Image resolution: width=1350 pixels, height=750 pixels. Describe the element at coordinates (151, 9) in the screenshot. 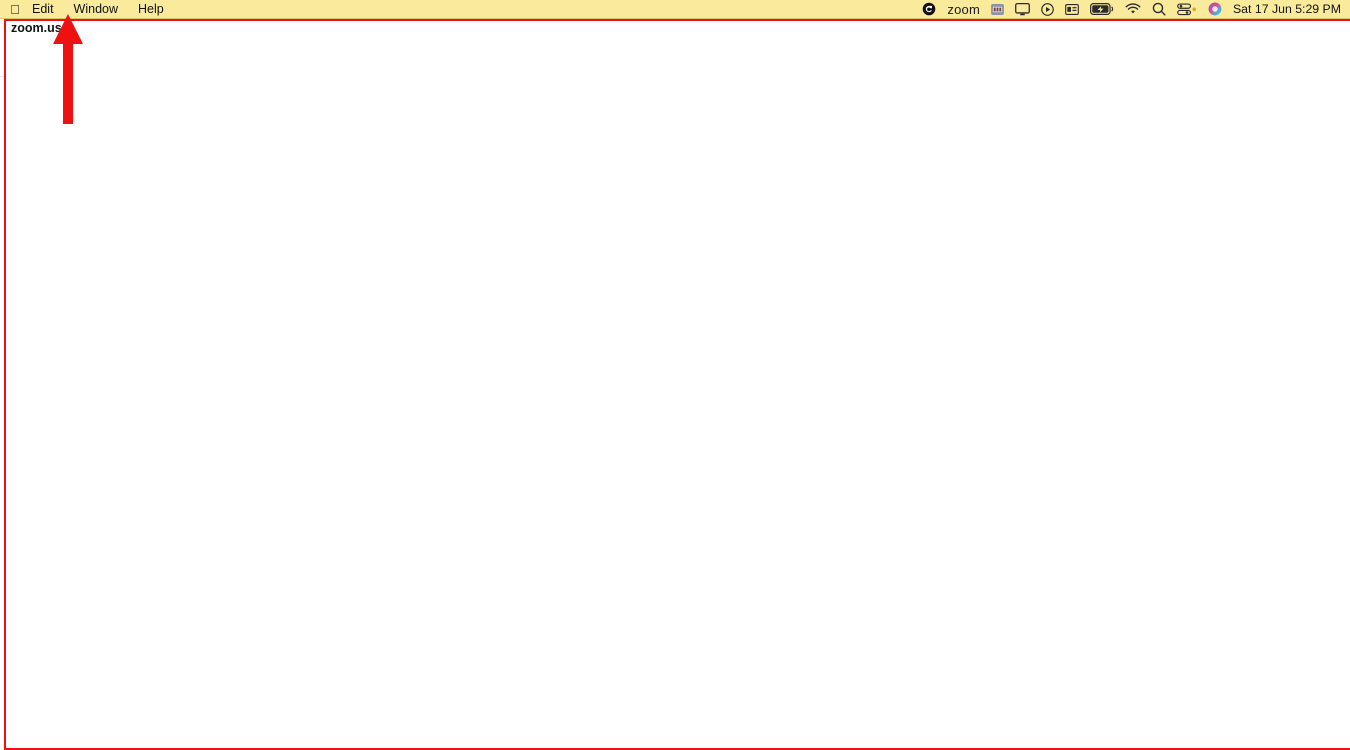

I see `menu-item-help: Help` at that location.